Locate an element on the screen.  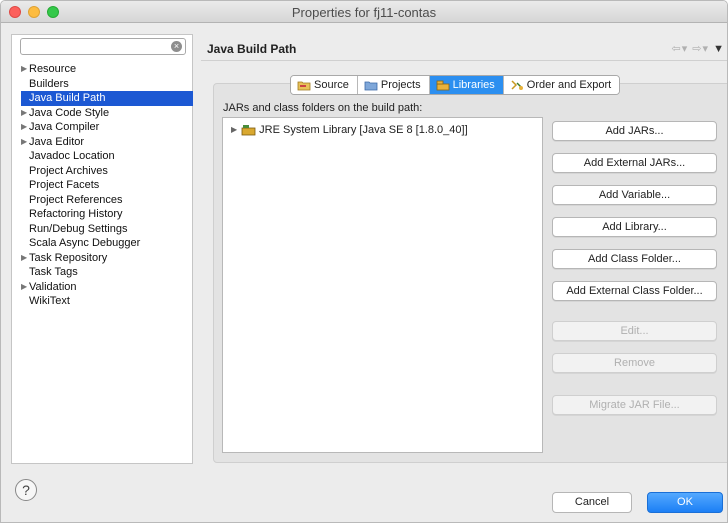
sidebar-item-task-repository: ▶ Task Repository is located at coordinates (107, 258).